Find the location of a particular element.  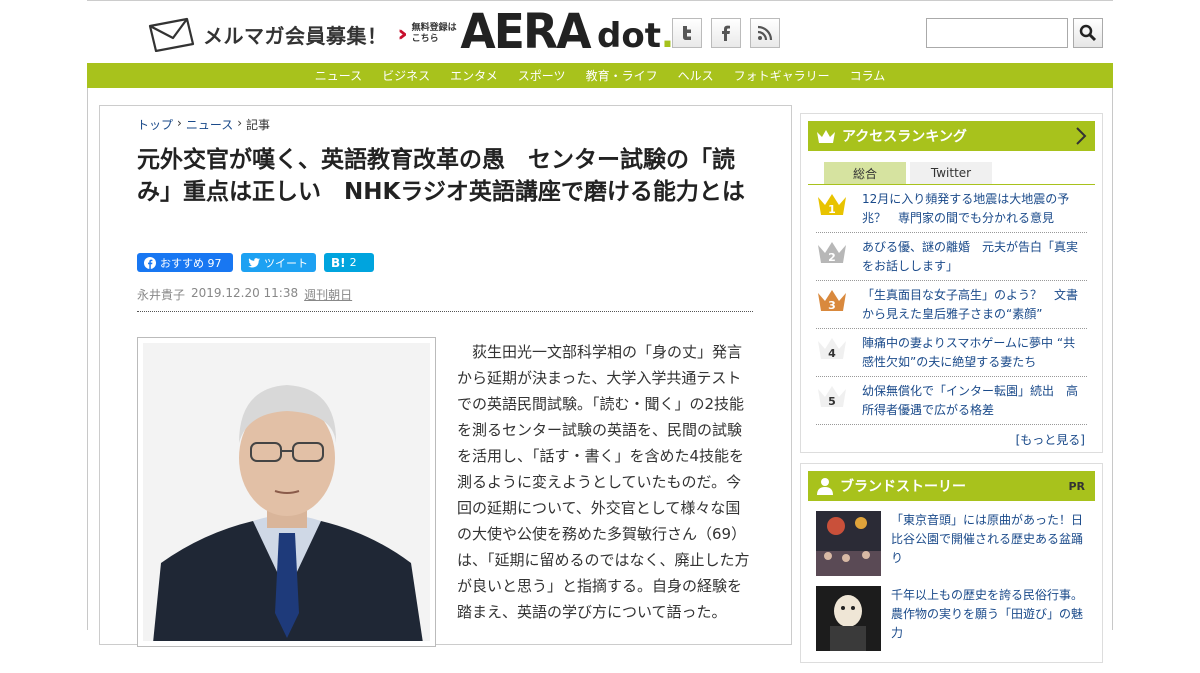

logo-aera: AERA is located at coordinates (525, 32).